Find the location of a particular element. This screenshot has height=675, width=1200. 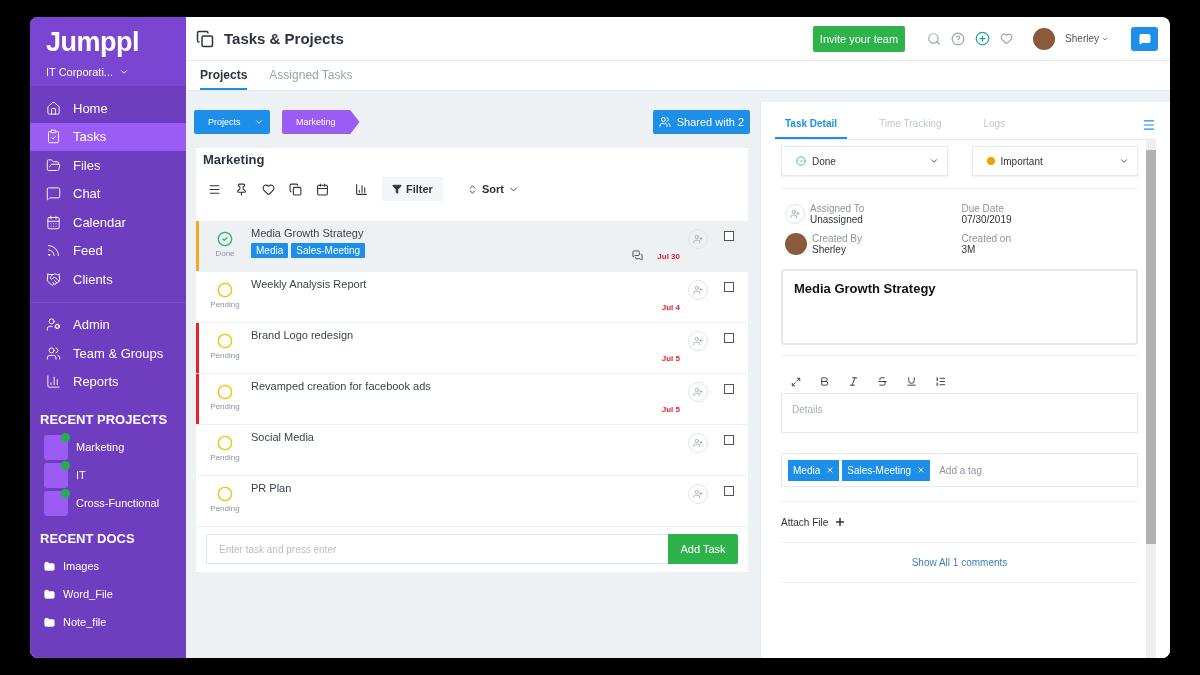

field-value: 07/30/2019 is located at coordinates (986, 219).